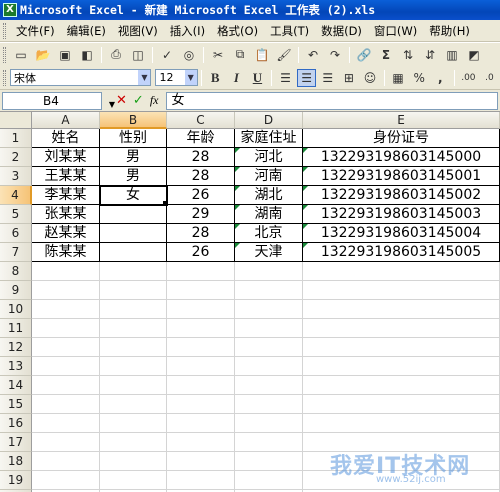 This screenshot has width=500, height=492. I want to click on excel-app-icon: X, so click(10, 10).